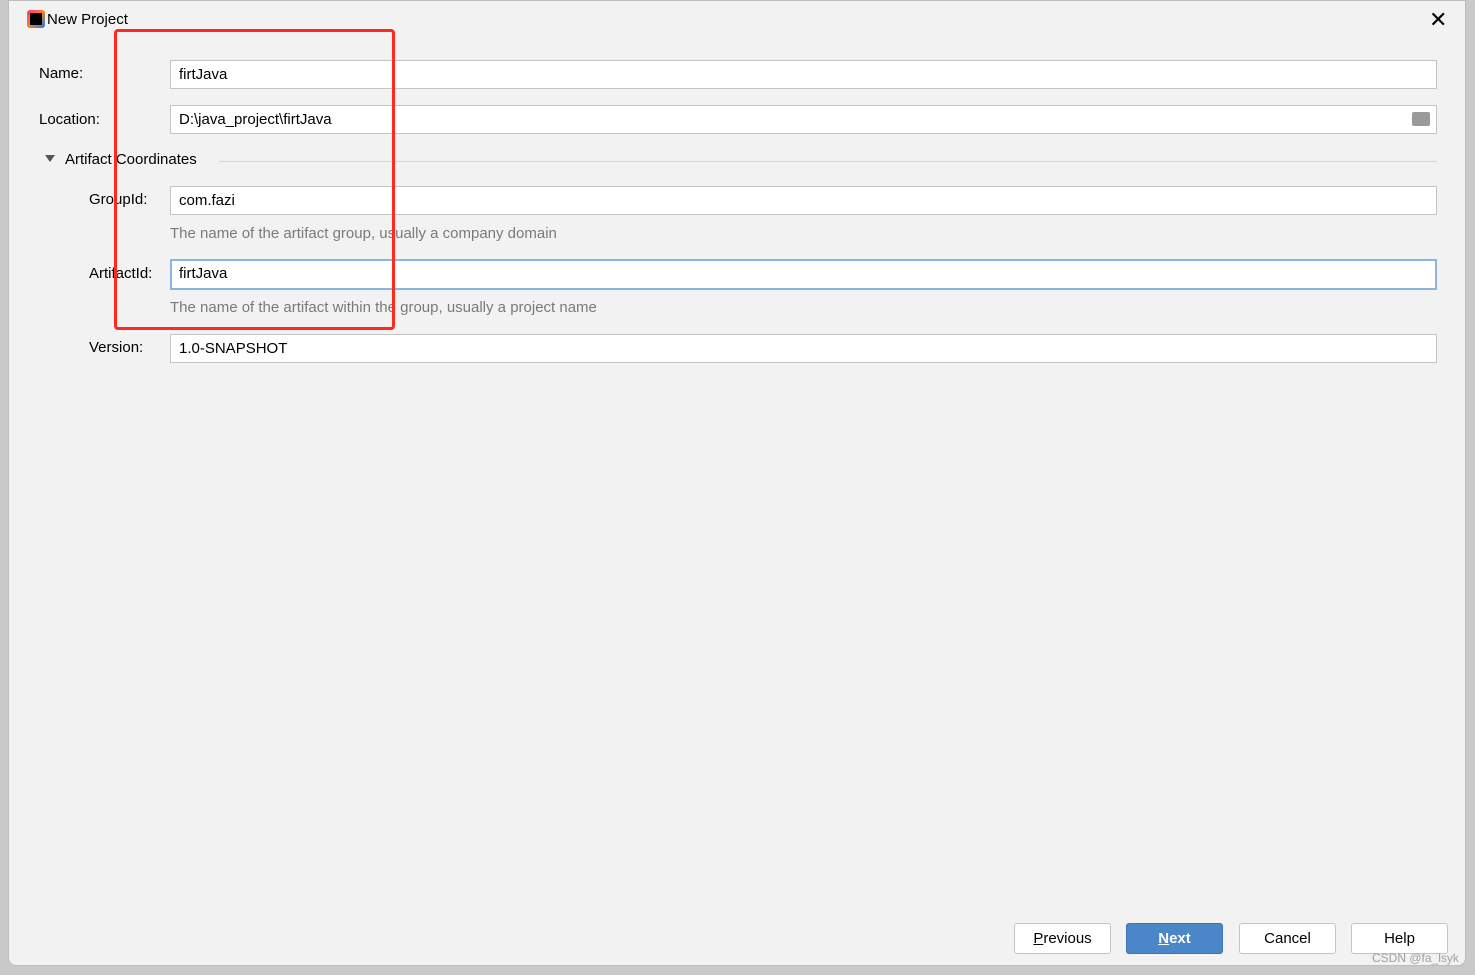 Image resolution: width=1475 pixels, height=975 pixels. I want to click on previous-button: Previous, so click(1062, 938).